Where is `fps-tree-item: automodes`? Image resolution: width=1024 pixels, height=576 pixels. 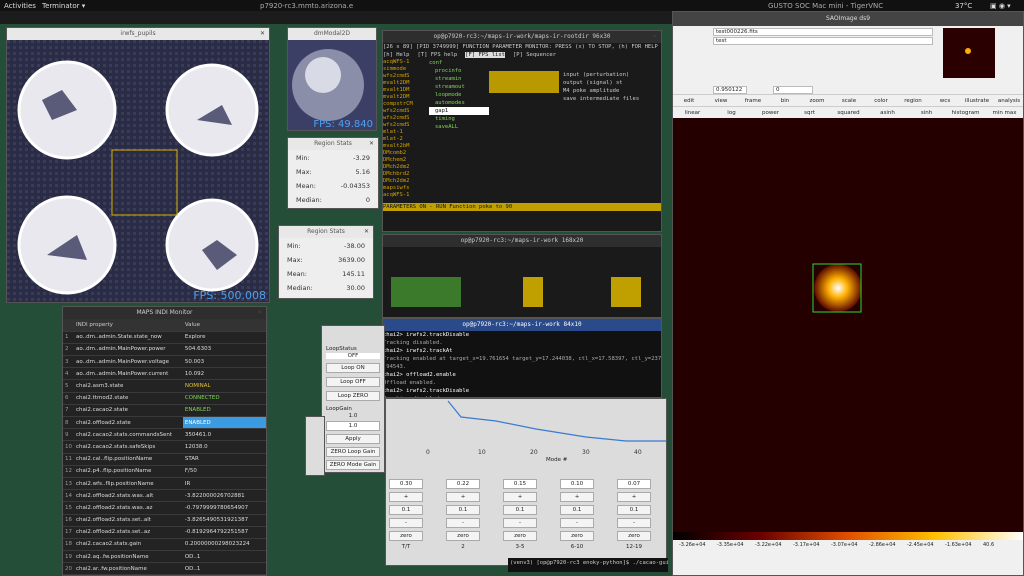 fps-tree-item: automodes is located at coordinates (459, 103).